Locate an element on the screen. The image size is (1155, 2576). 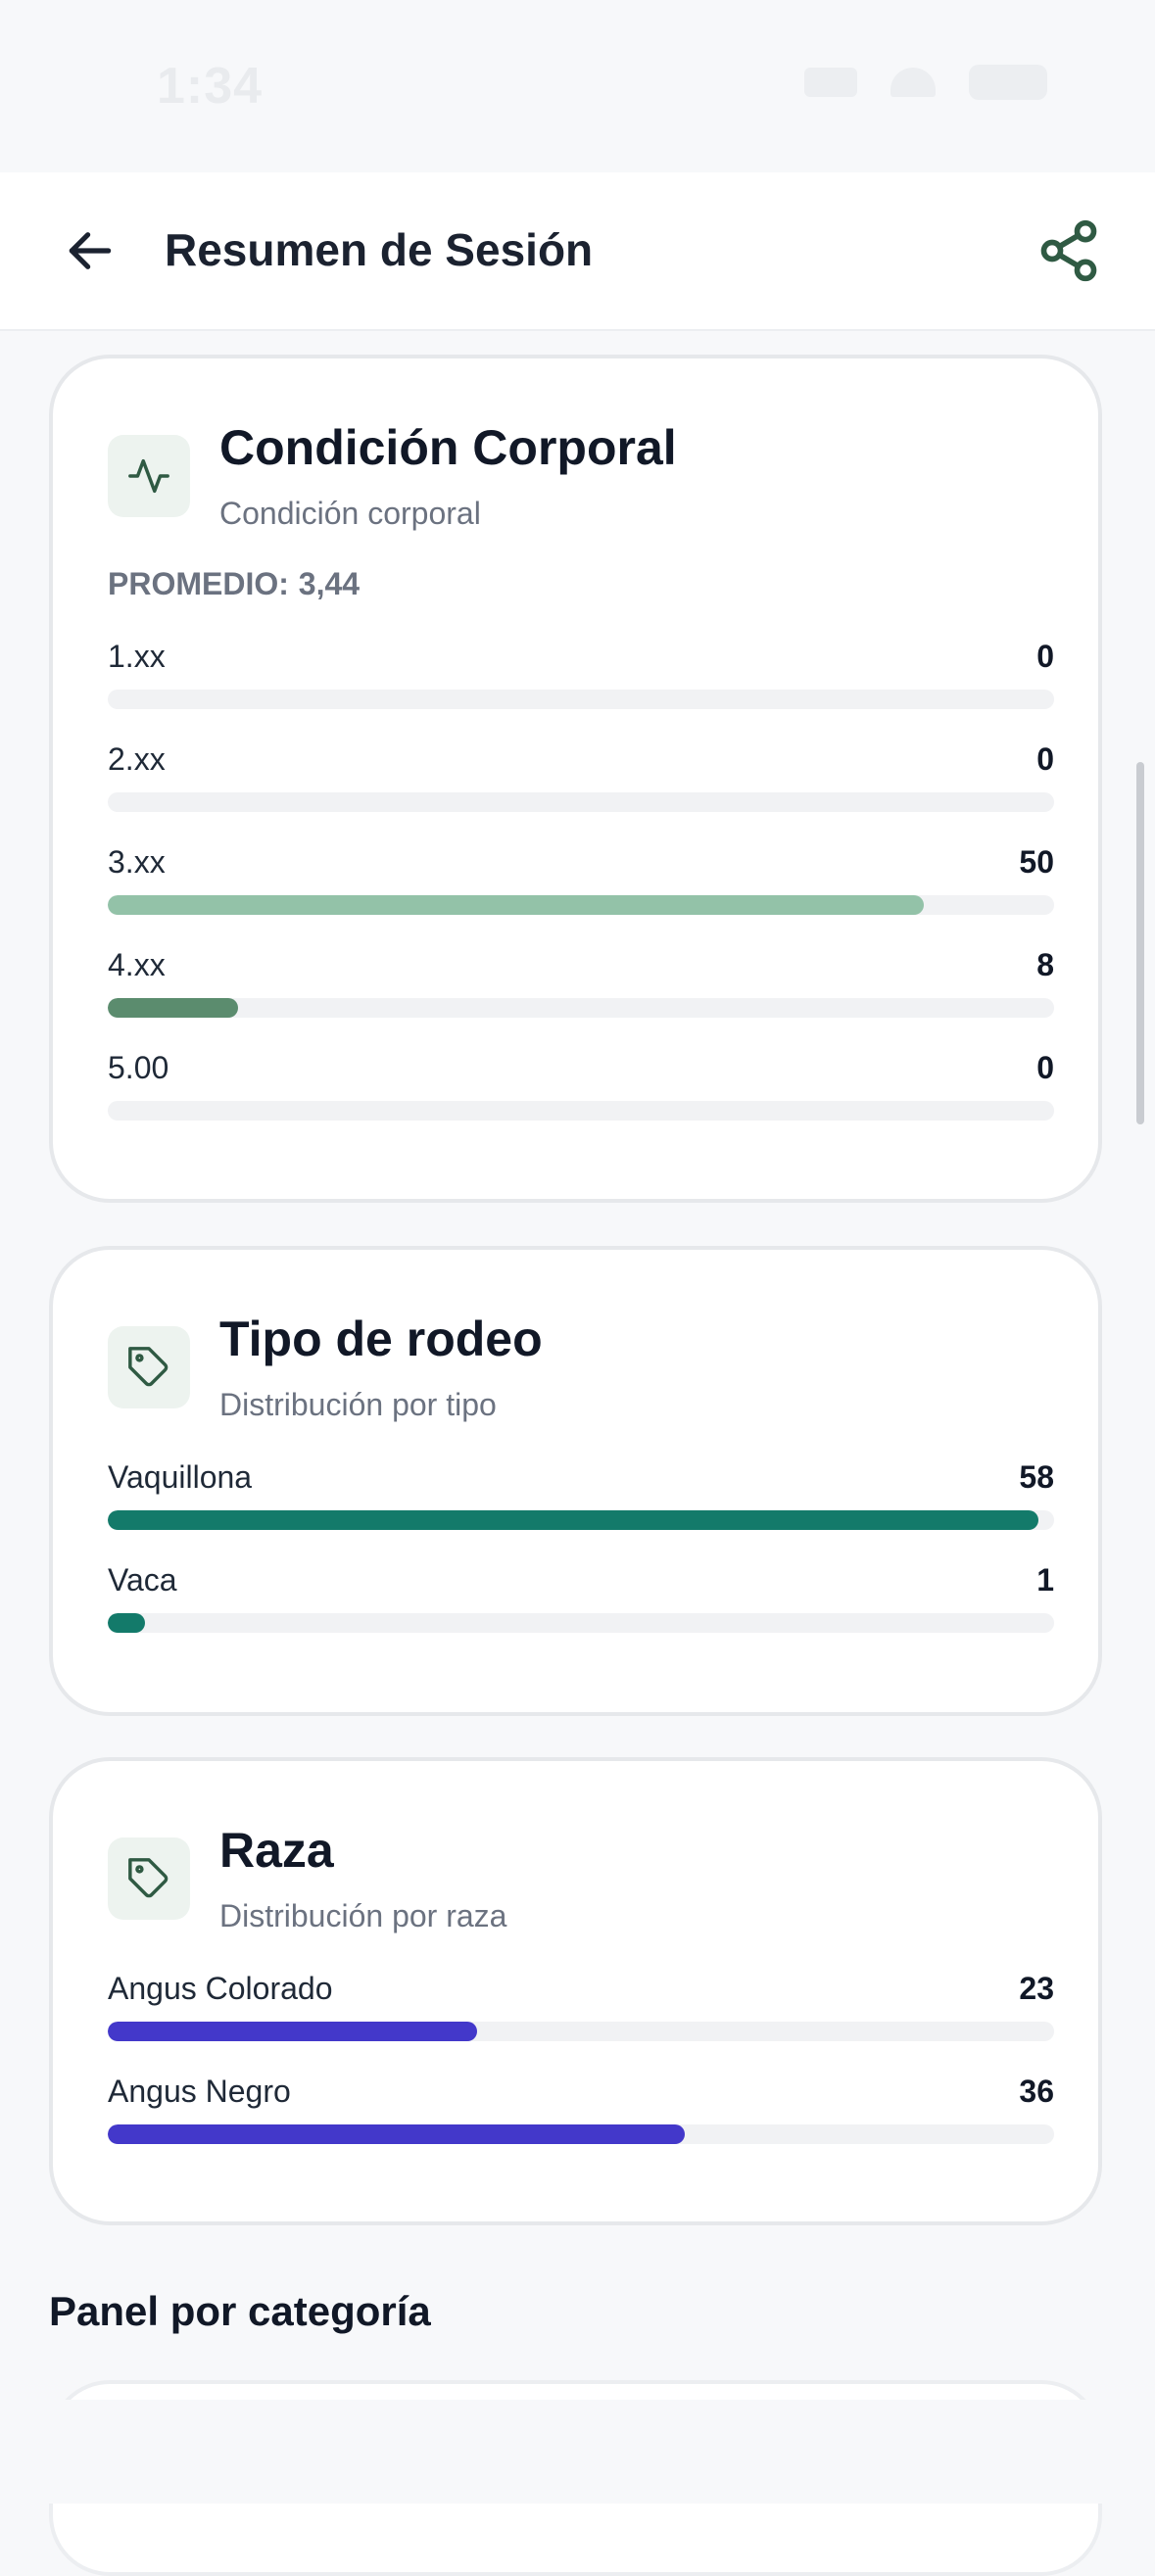
distribution-row: Angus Colorado 23 is located at coordinates (581, 2010).